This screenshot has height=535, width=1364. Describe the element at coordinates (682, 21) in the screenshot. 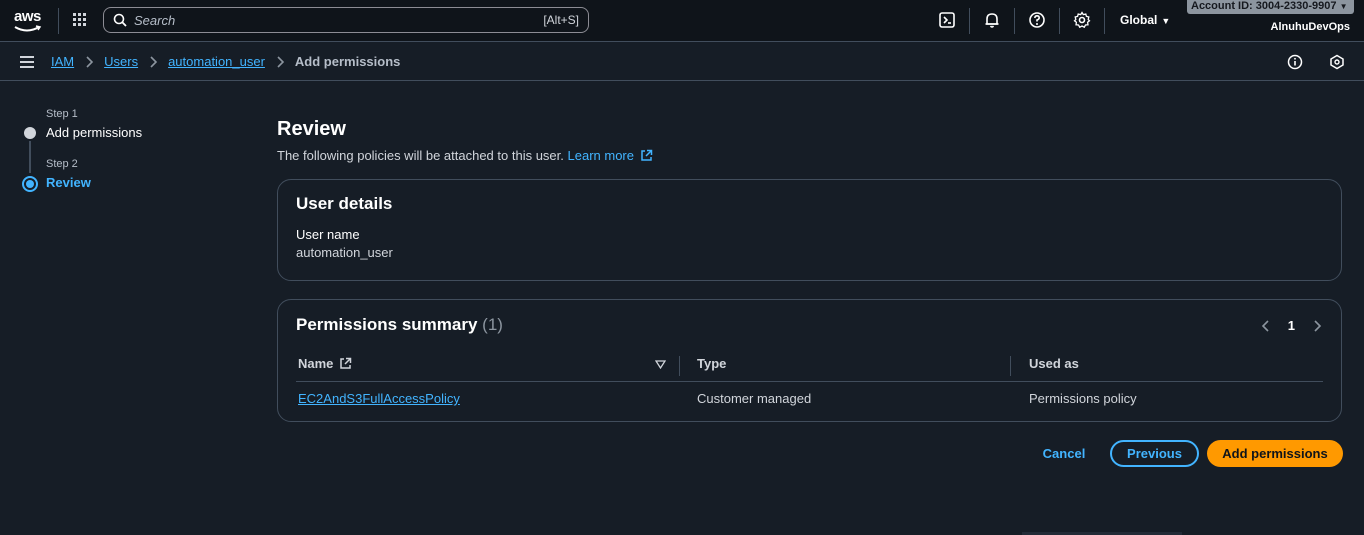

I see `top-navigation: aws [Alt+S]` at that location.